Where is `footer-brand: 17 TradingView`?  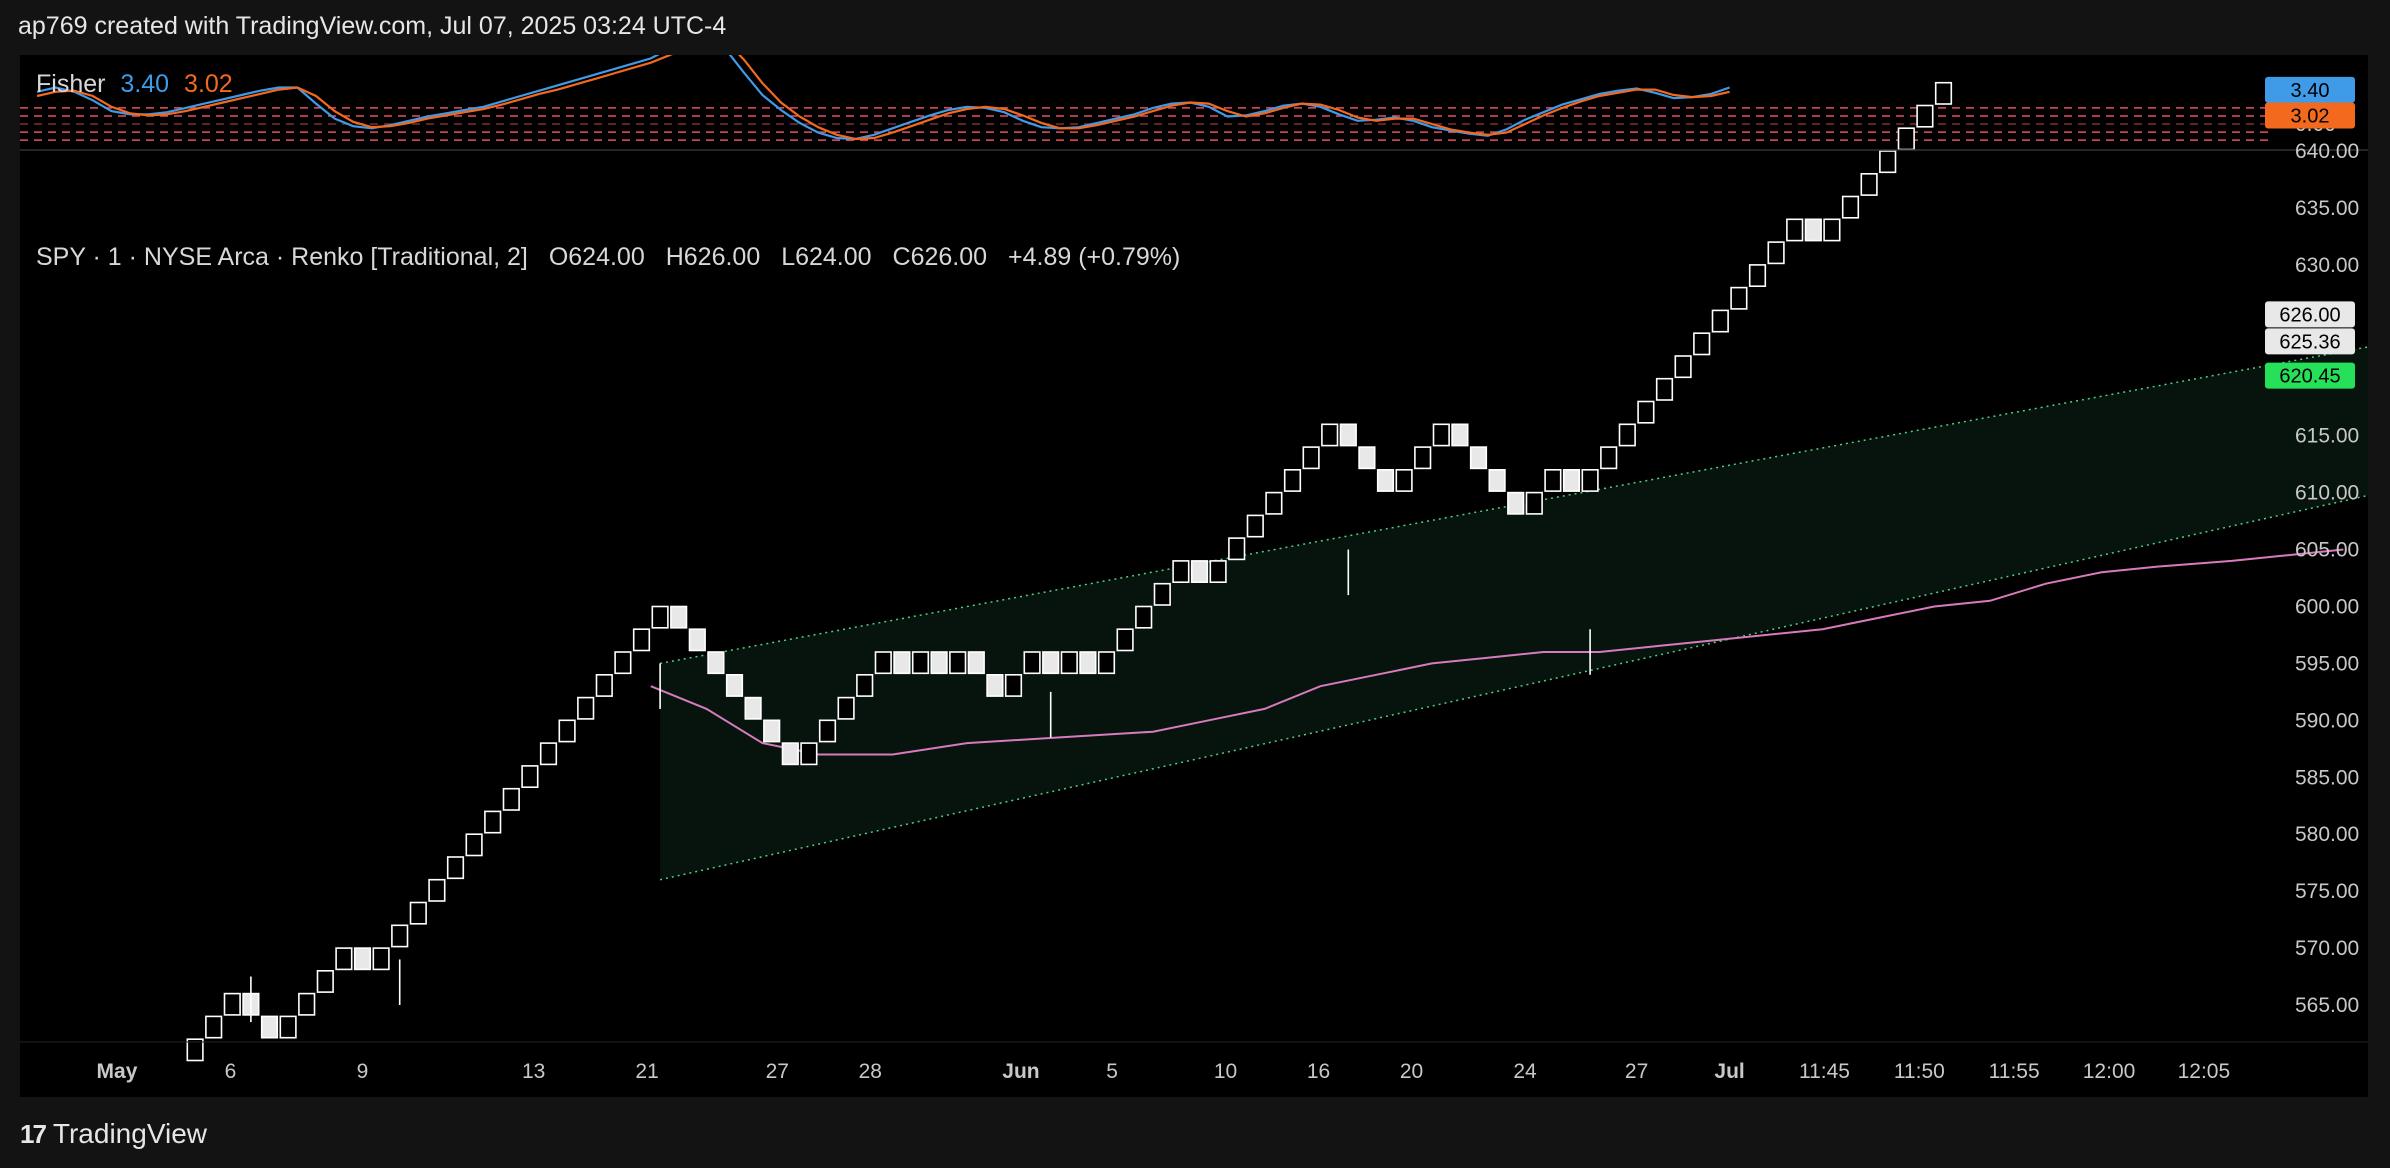 footer-brand: 17 TradingView is located at coordinates (113, 1134).